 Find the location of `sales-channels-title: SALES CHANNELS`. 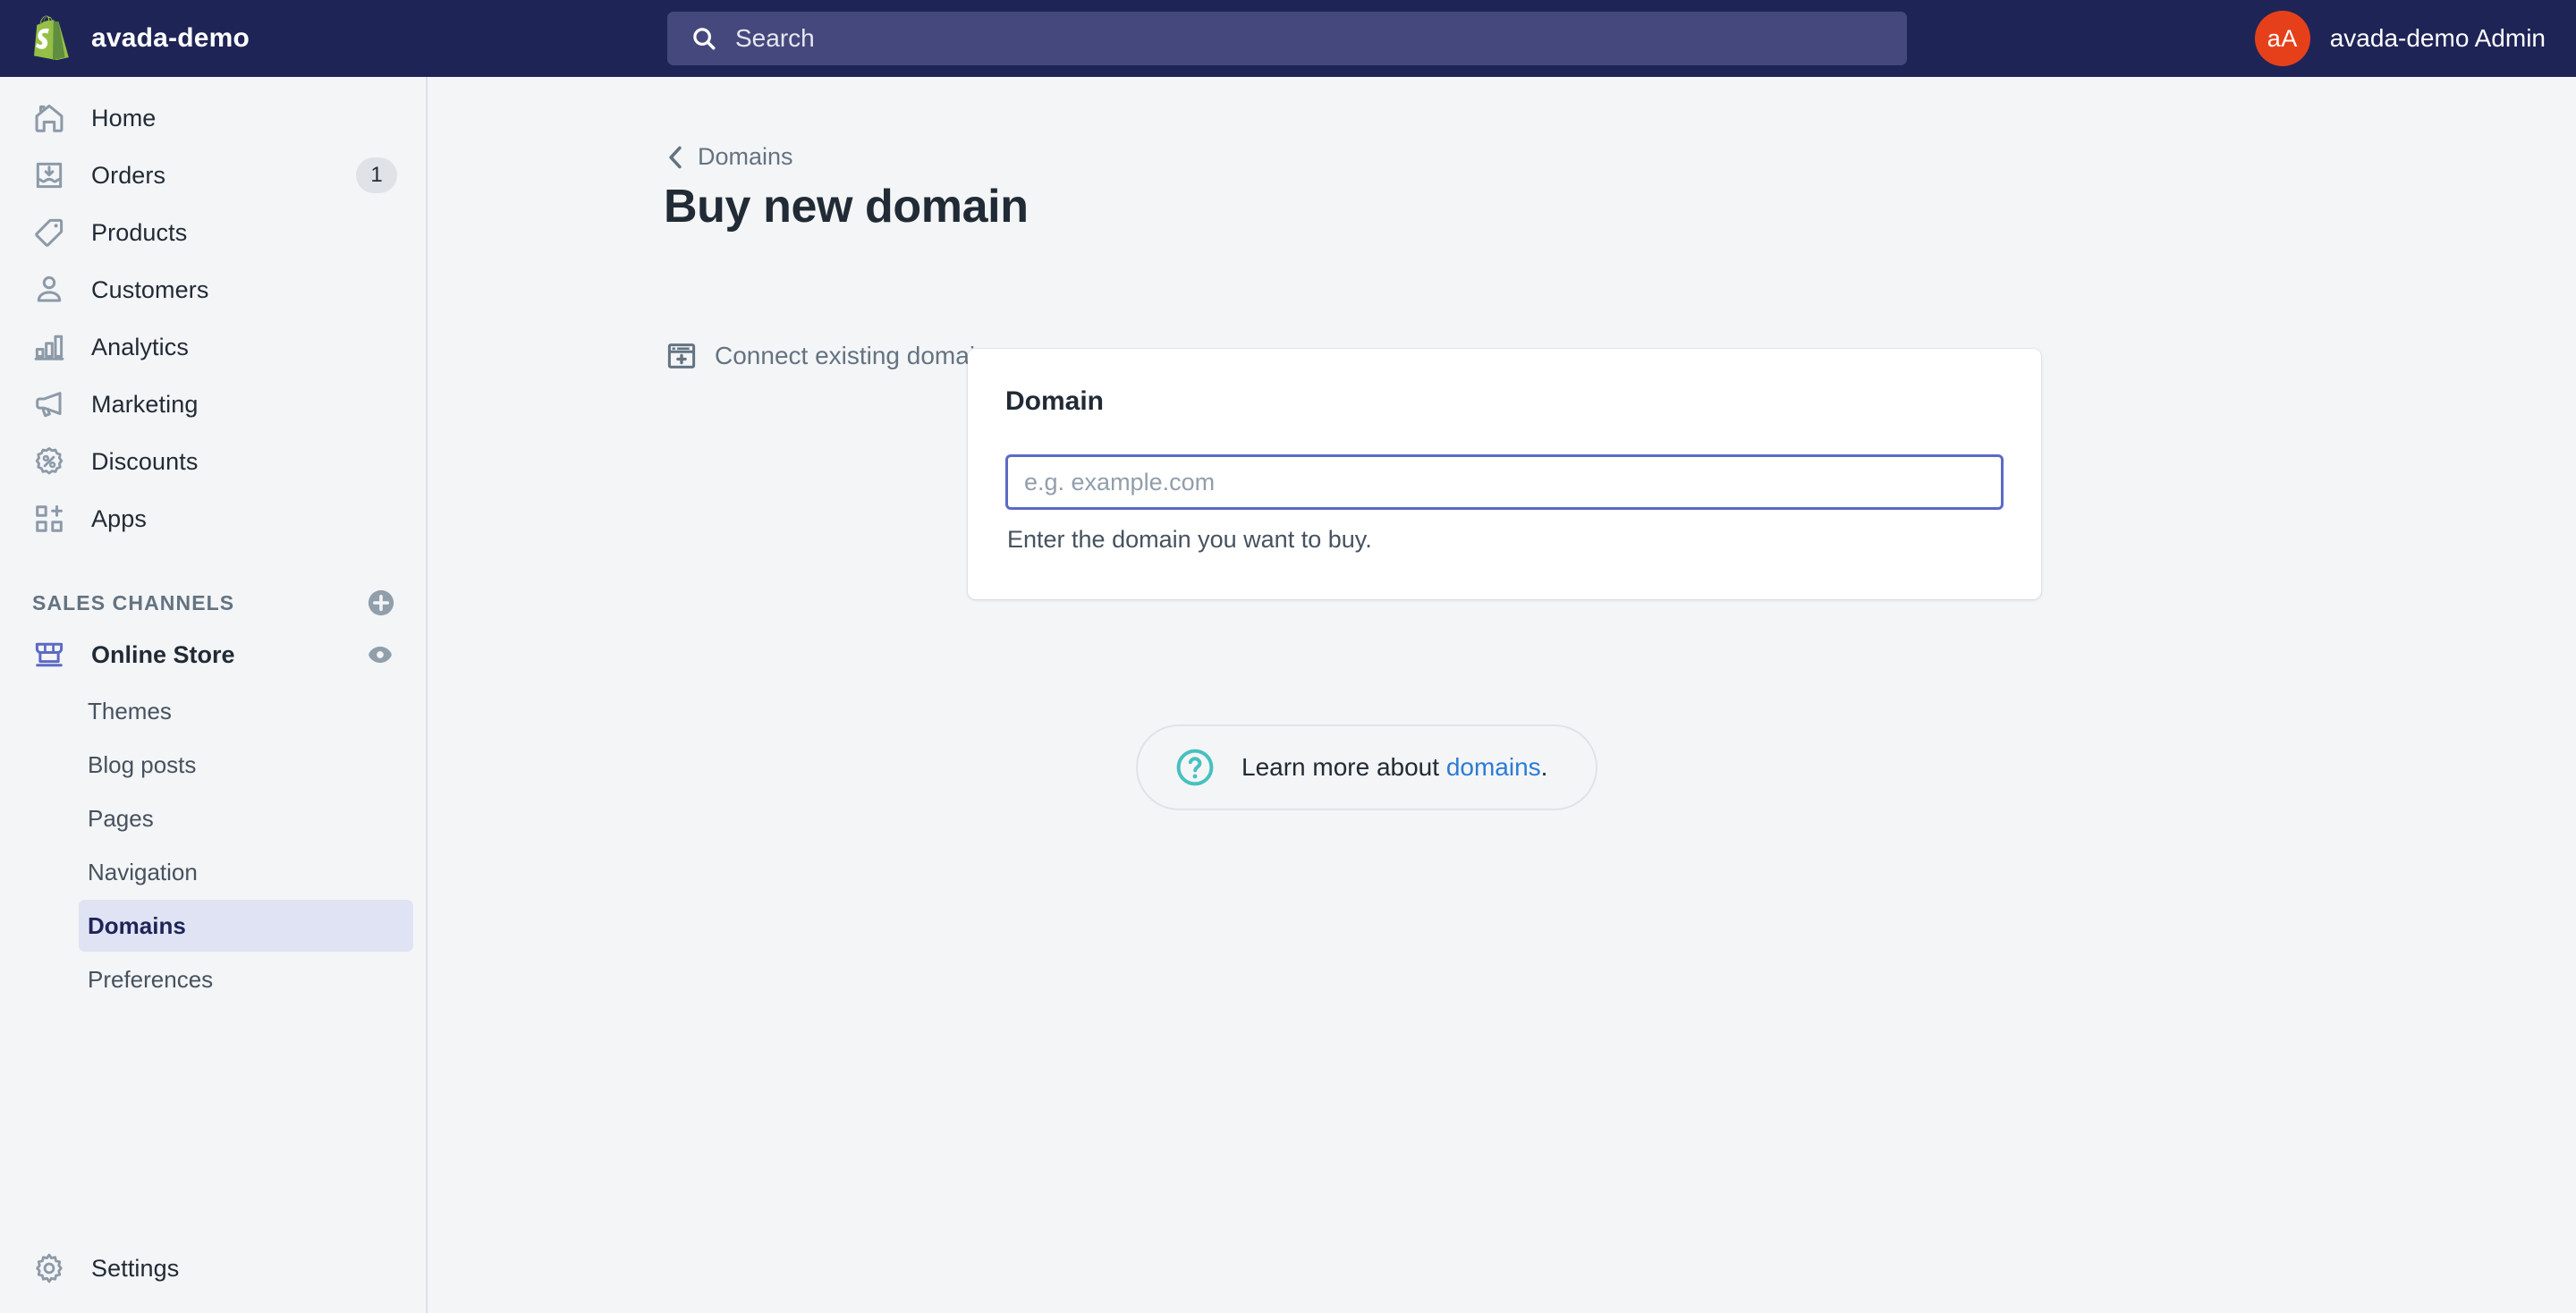

sales-channels-title: SALES CHANNELS is located at coordinates (133, 602).